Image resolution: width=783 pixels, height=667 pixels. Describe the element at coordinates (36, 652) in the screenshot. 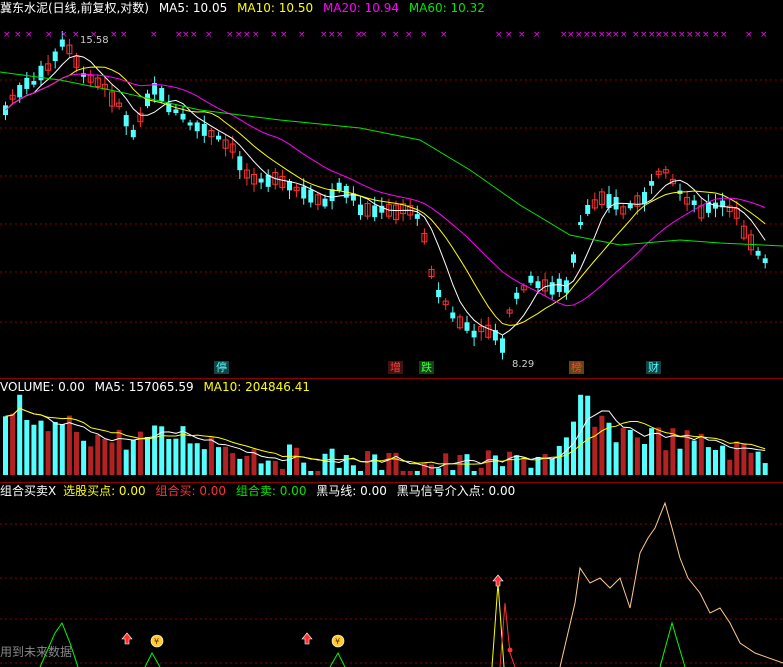

I see `future-data-watermark: 用到未来数据` at that location.